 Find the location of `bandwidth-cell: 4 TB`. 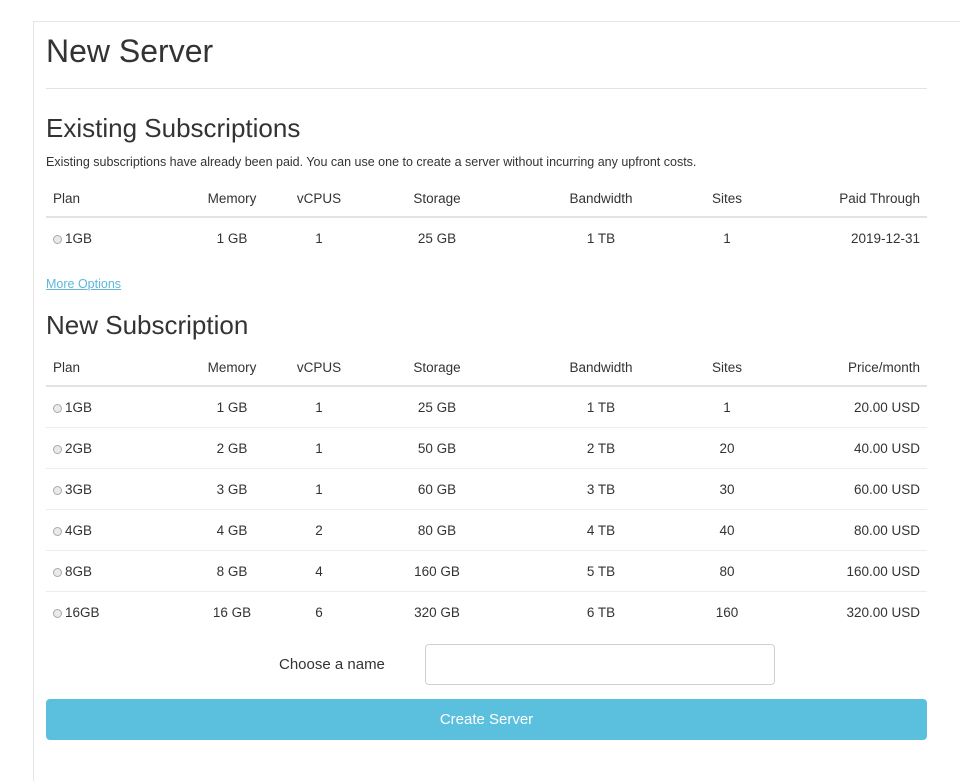

bandwidth-cell: 4 TB is located at coordinates (601, 530).